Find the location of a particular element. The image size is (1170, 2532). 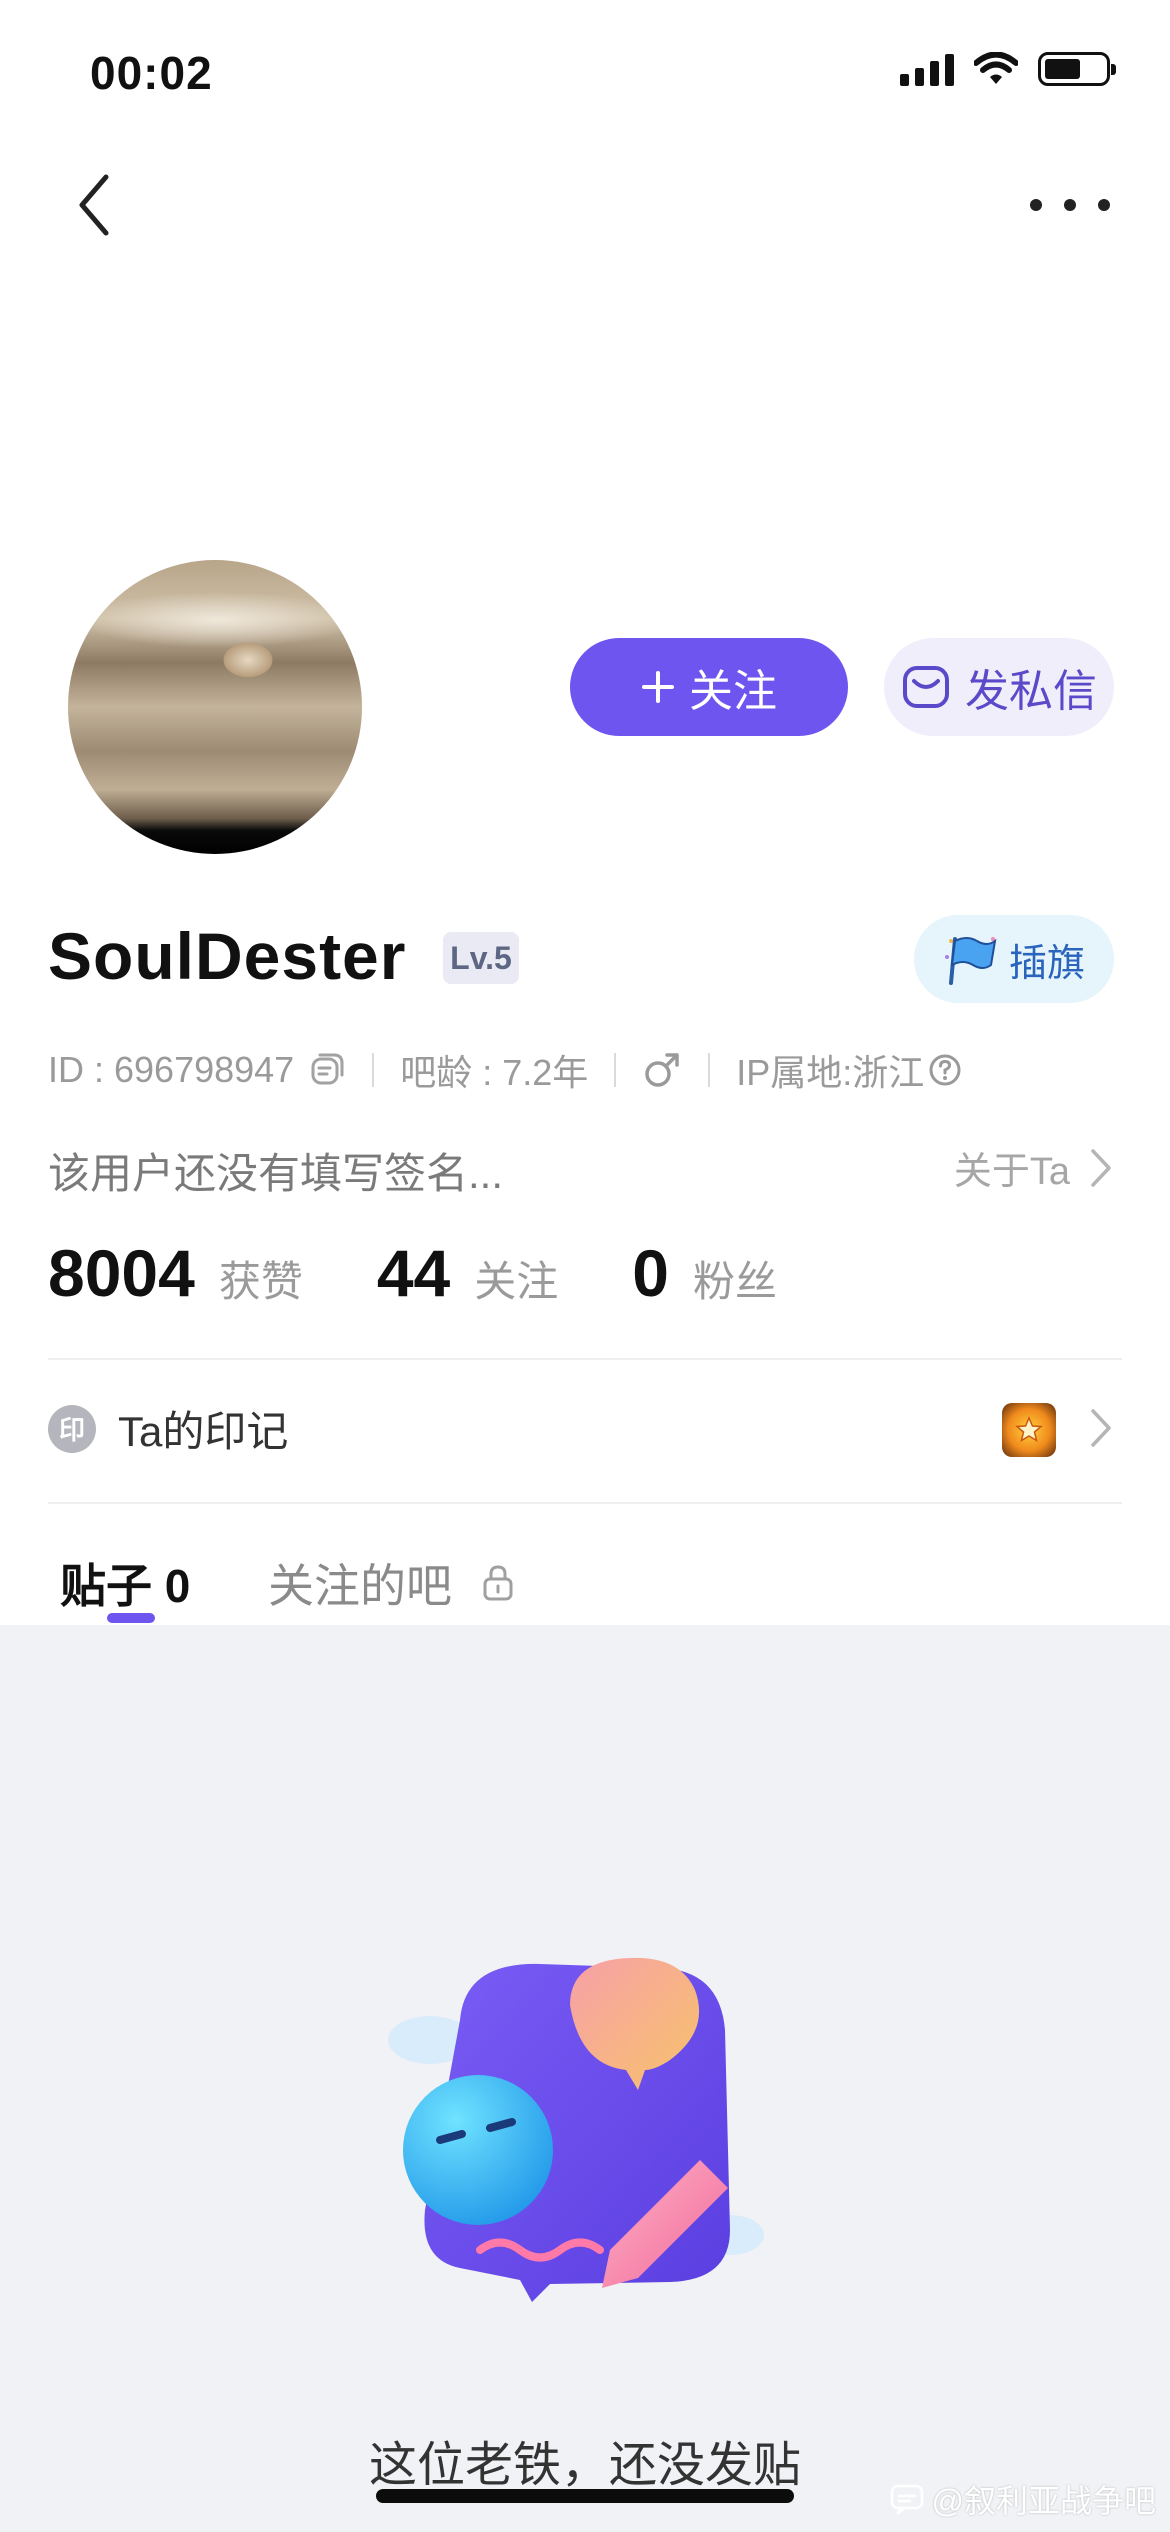

flag-icon is located at coordinates (970, 961).